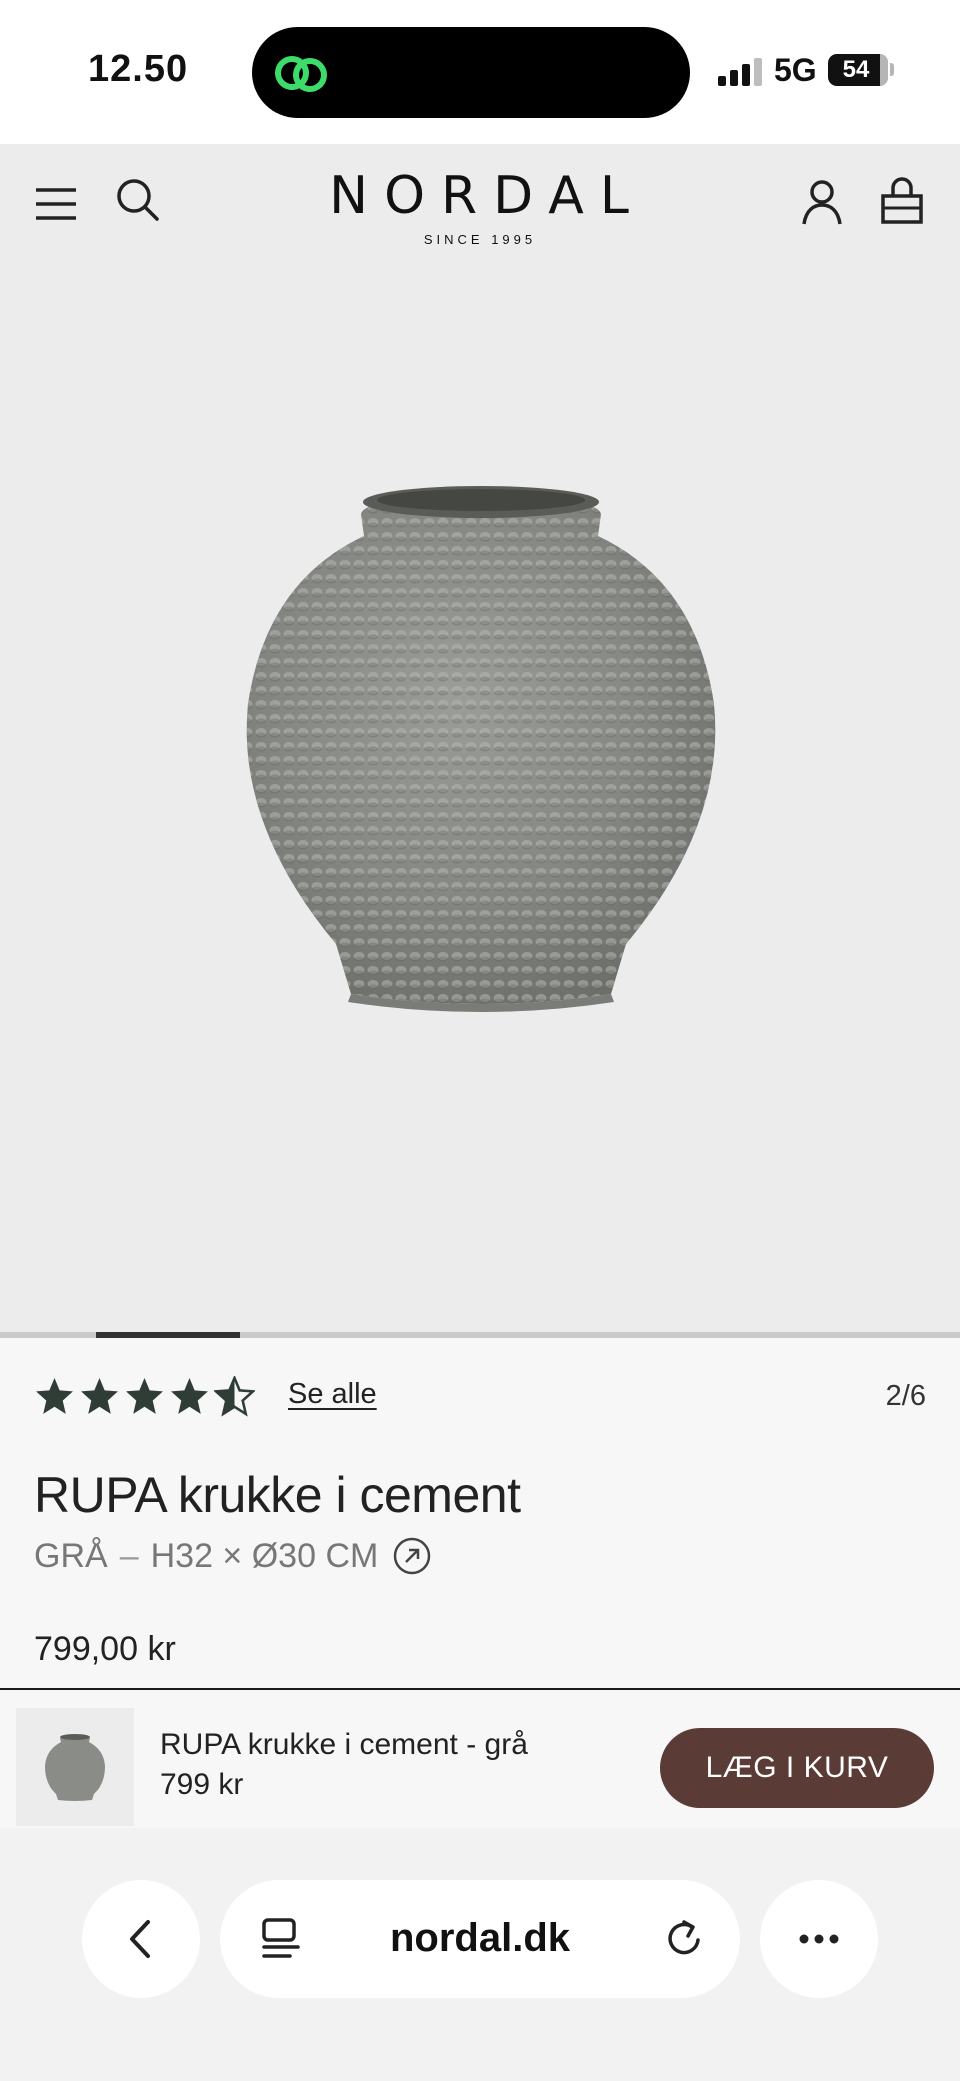 This screenshot has height=2081, width=960. I want to click on logo-tagline: SINCE 1995, so click(480, 239).